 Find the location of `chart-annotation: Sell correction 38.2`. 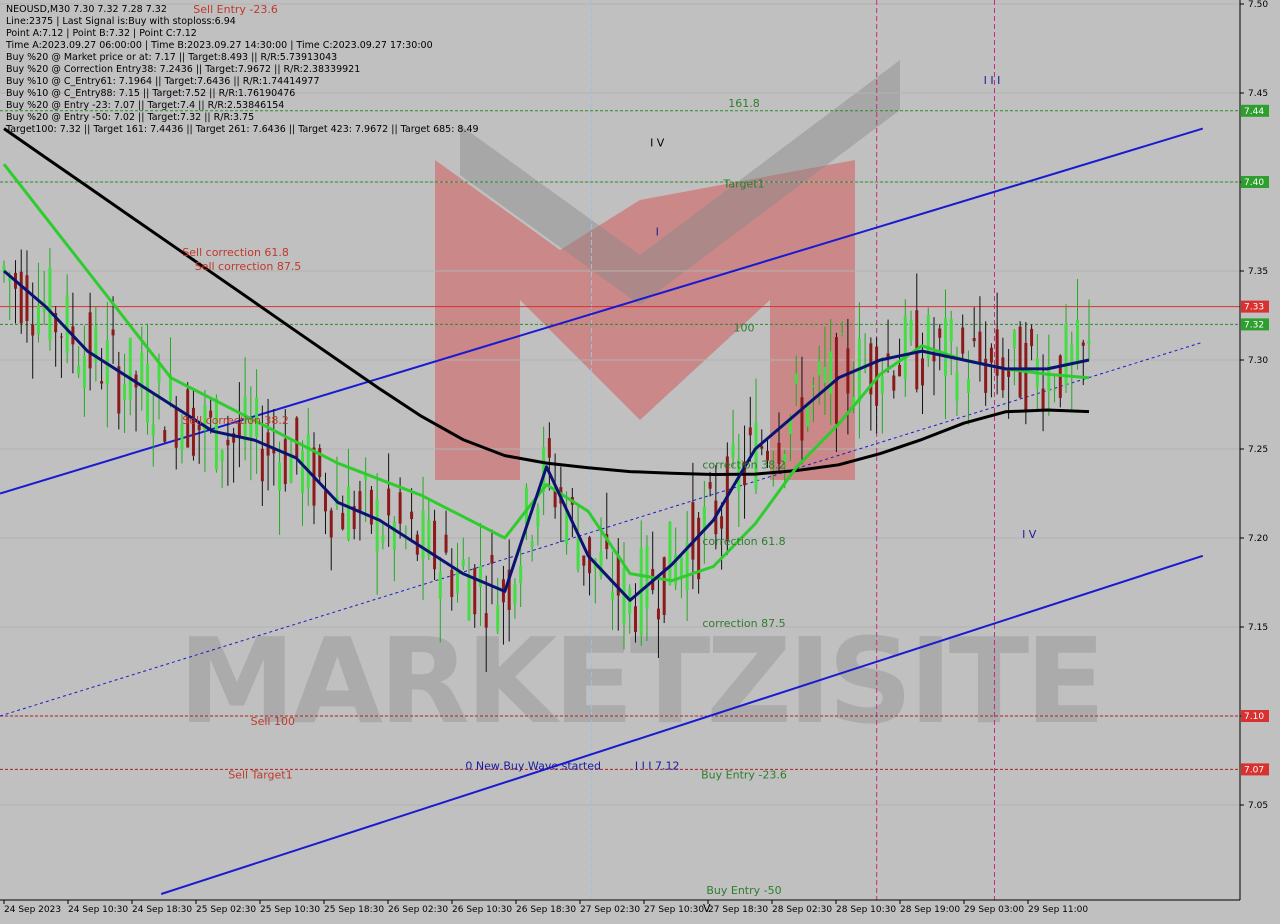

chart-annotation: Sell correction 38.2 is located at coordinates (235, 420).